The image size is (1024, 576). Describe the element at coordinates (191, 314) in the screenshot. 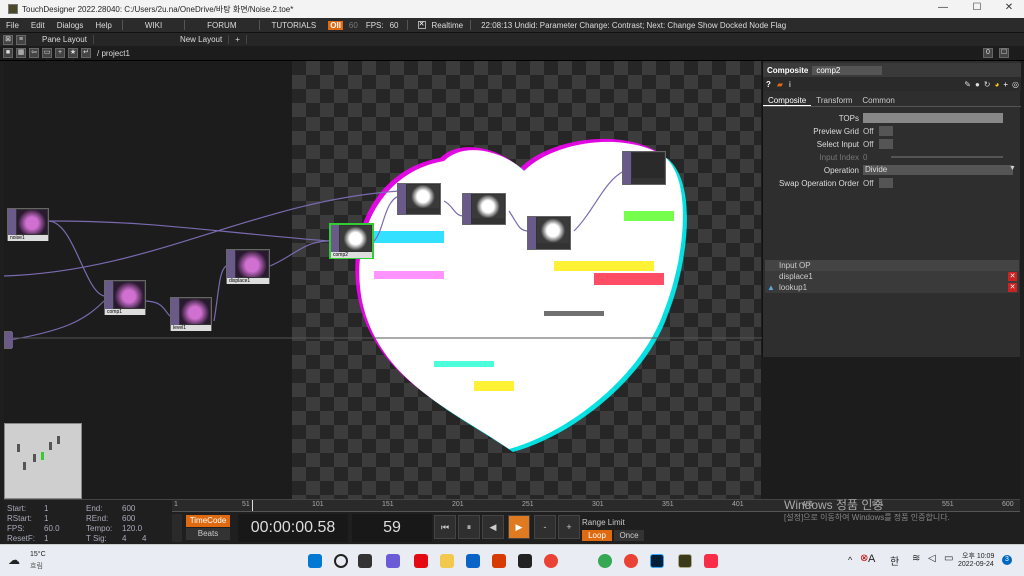

I see `node-level1: level1` at that location.